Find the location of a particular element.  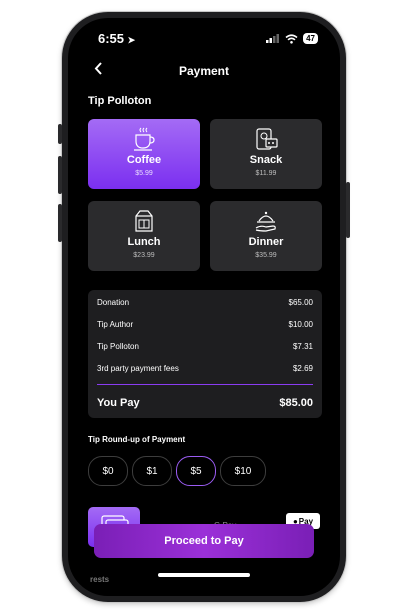

status-time: 6:55 ➤ is located at coordinates (117, 38).